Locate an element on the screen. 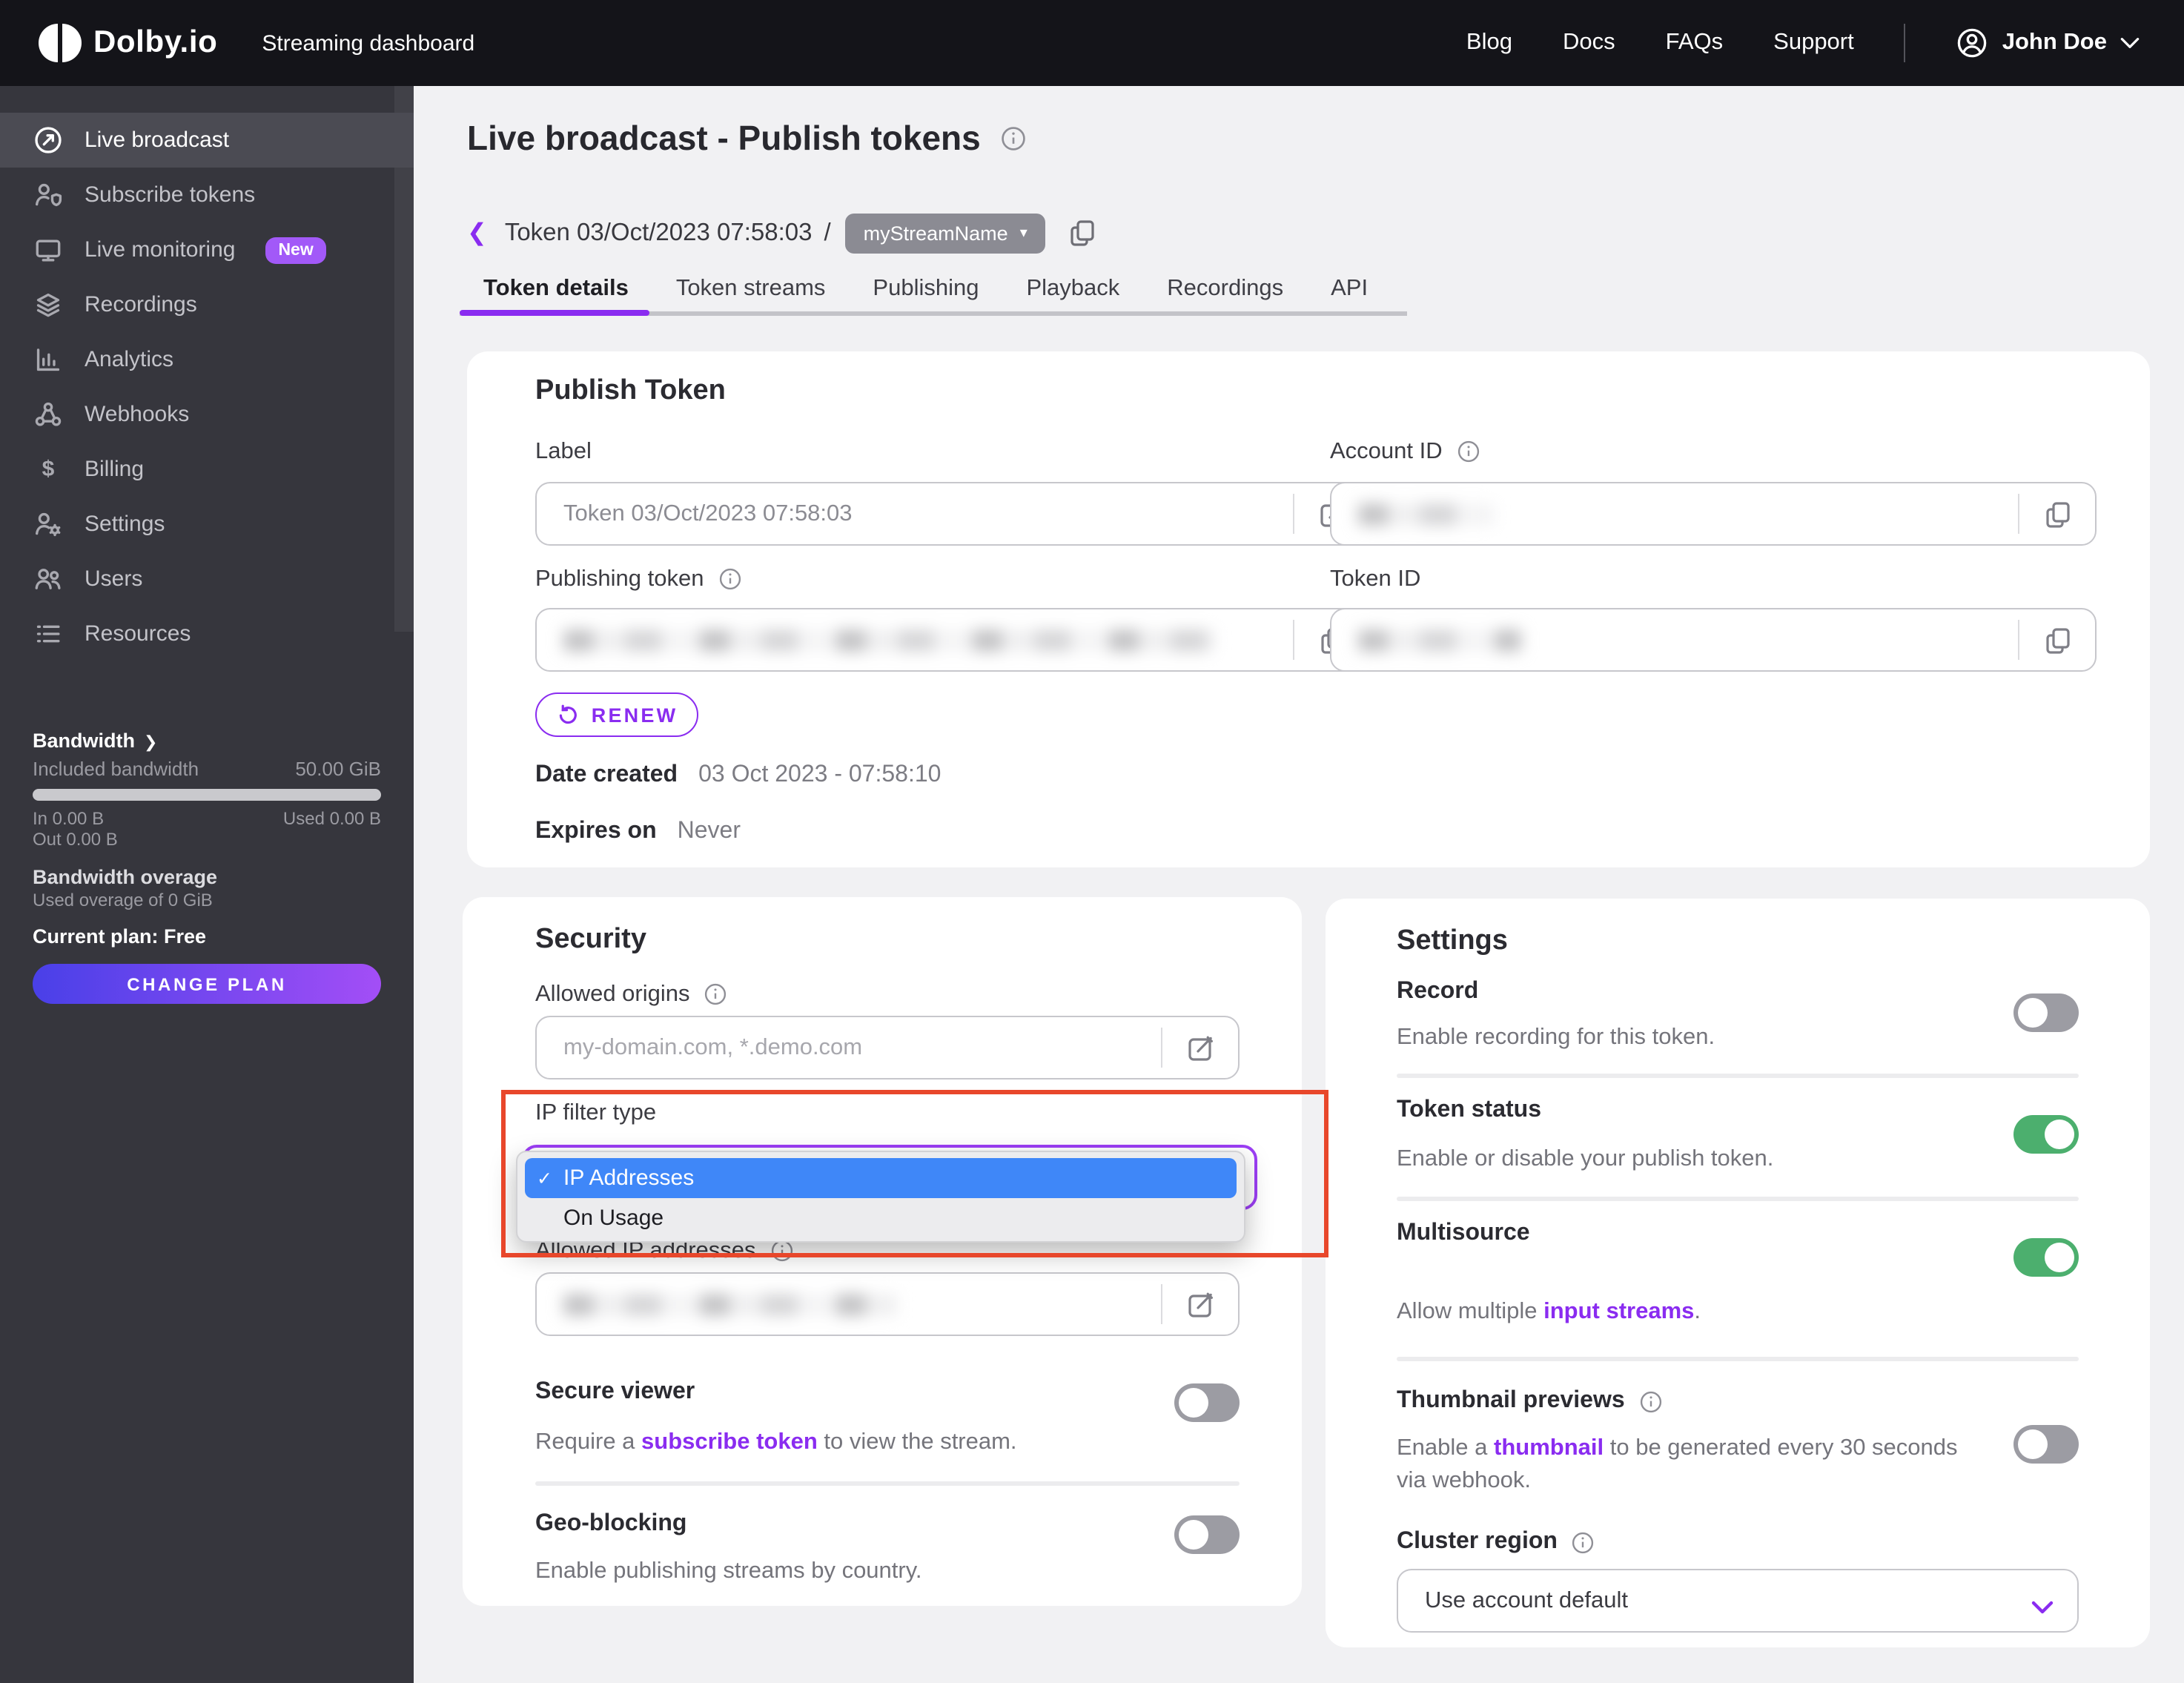 The width and height of the screenshot is (2184, 1683). token-id-input is located at coordinates (1713, 640).